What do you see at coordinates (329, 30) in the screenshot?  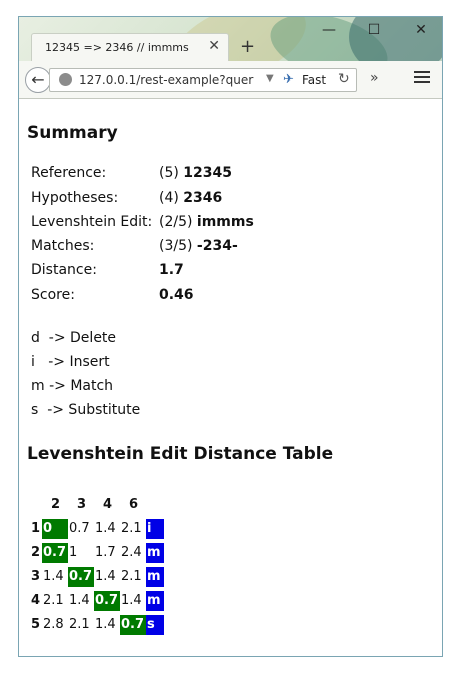 I see `minimize-icon: —` at bounding box center [329, 30].